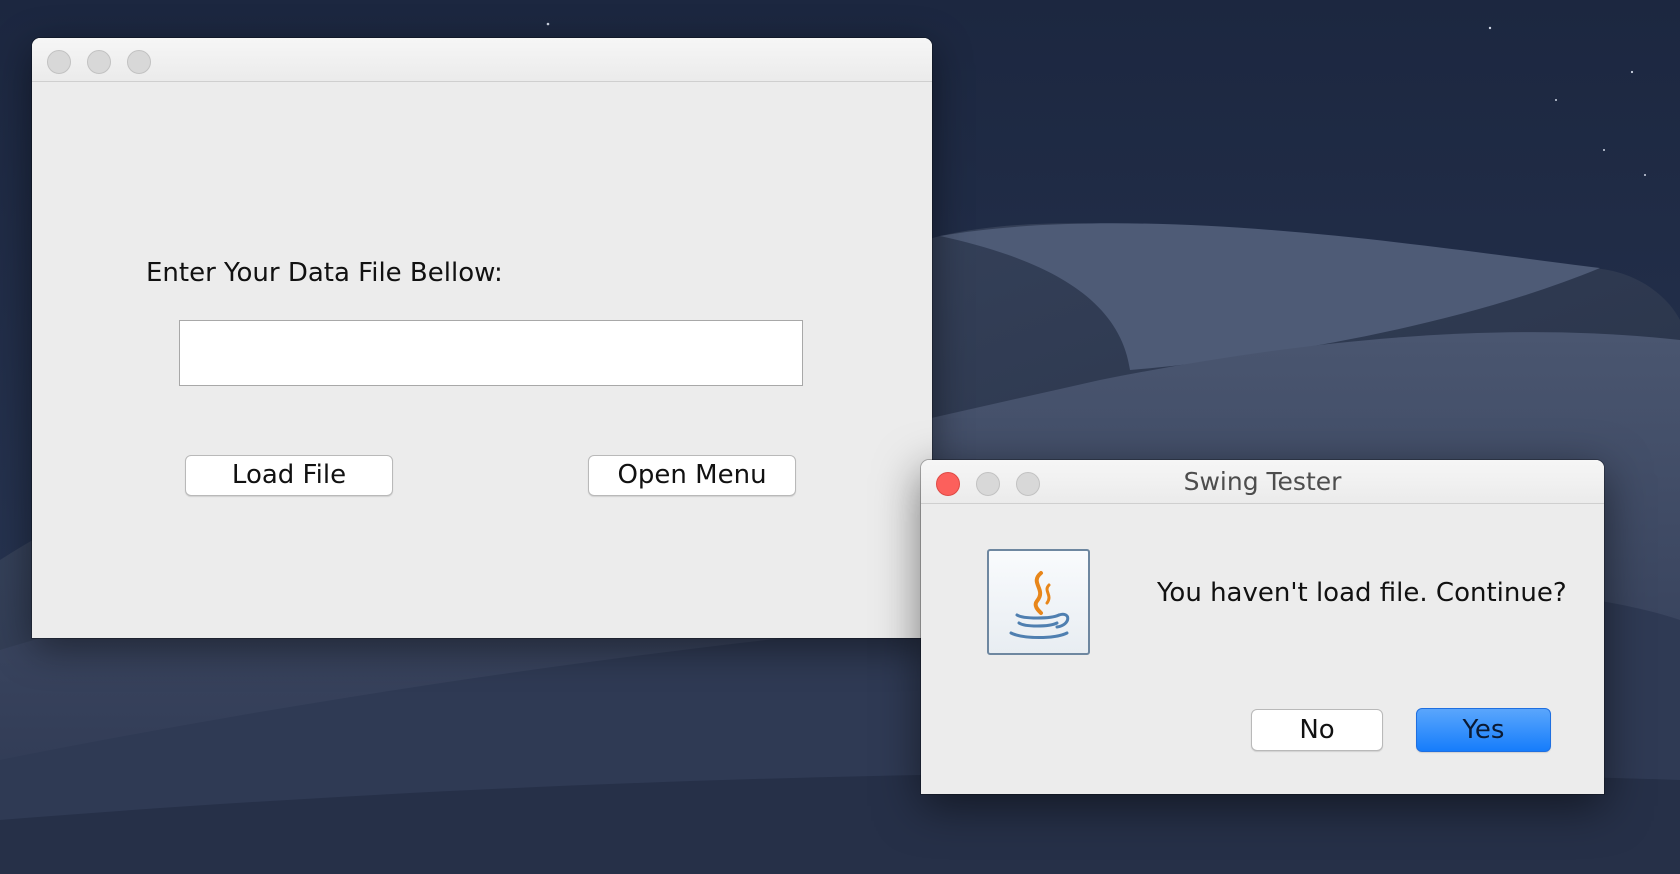 The width and height of the screenshot is (1680, 874). Describe the element at coordinates (1362, 593) in the screenshot. I see `dialog-message: You haven't load file. Continue?` at that location.